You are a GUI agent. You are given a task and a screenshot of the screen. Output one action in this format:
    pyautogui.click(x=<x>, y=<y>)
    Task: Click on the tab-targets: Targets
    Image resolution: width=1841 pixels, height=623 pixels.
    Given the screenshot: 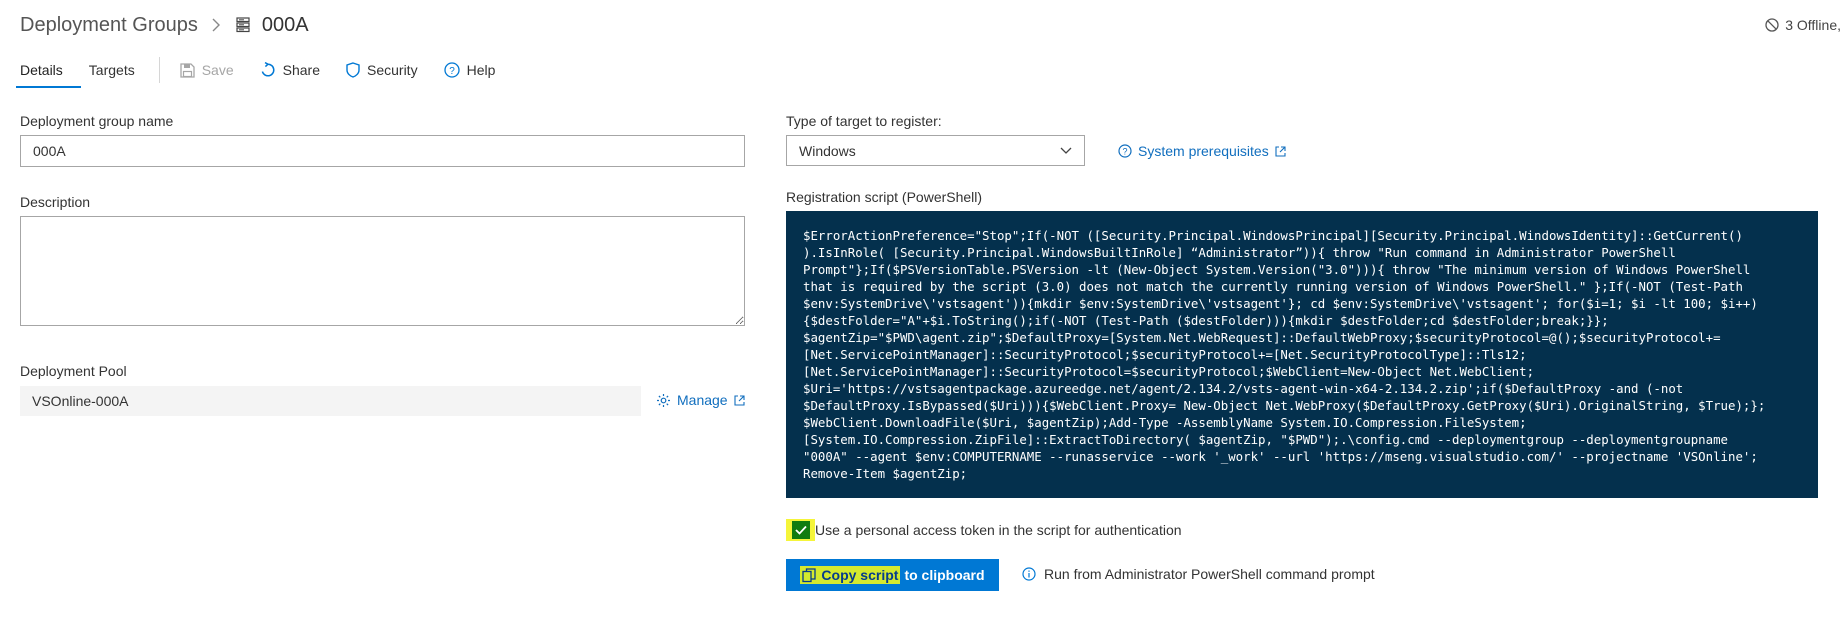 What is the action you would take?
    pyautogui.click(x=124, y=70)
    